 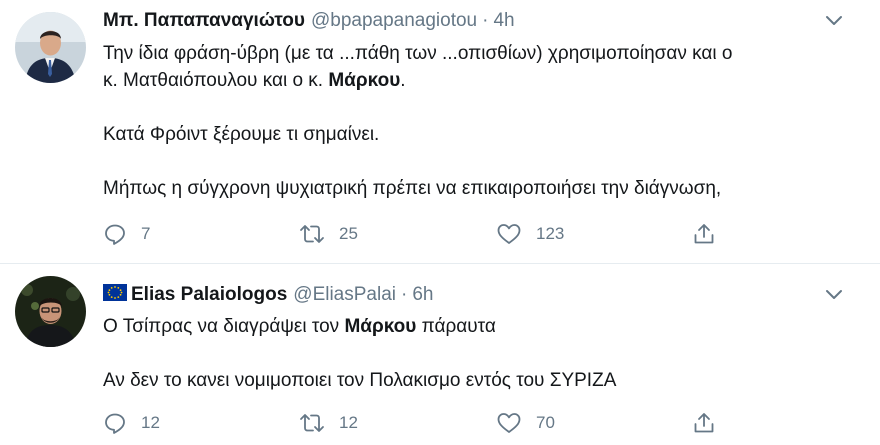 What do you see at coordinates (348, 422) in the screenshot?
I see `retweet-count: 12` at bounding box center [348, 422].